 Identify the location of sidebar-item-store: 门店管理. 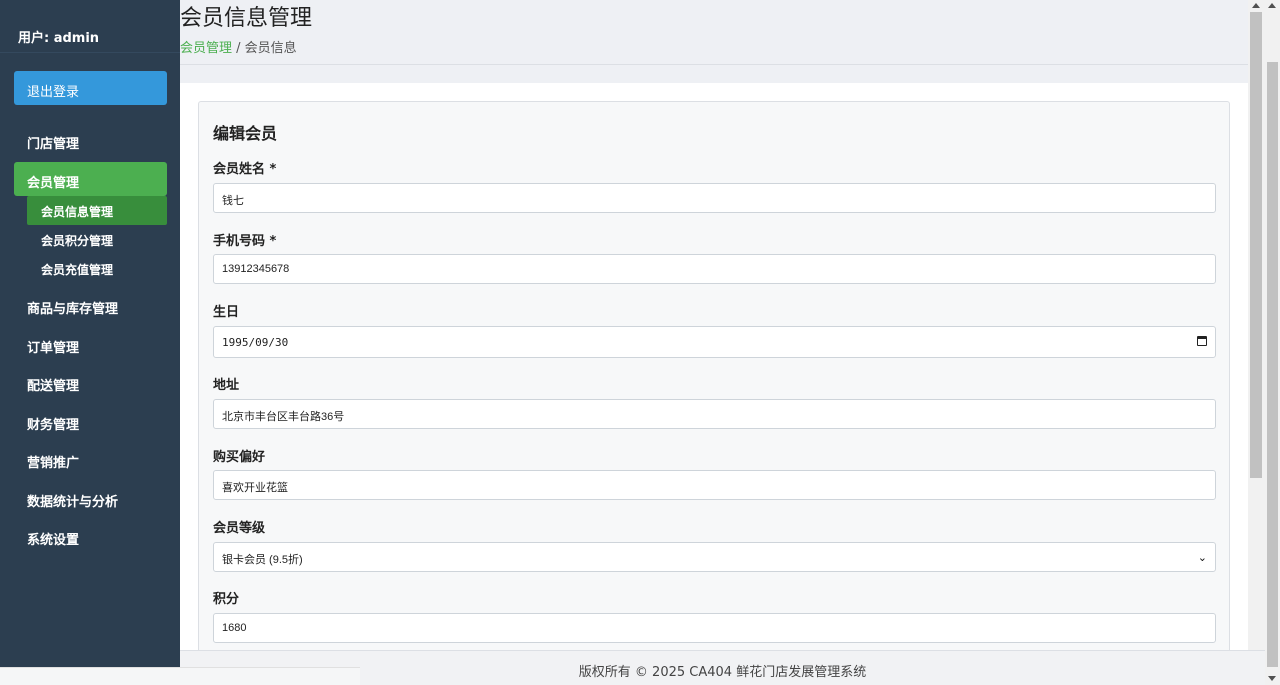
(90, 140).